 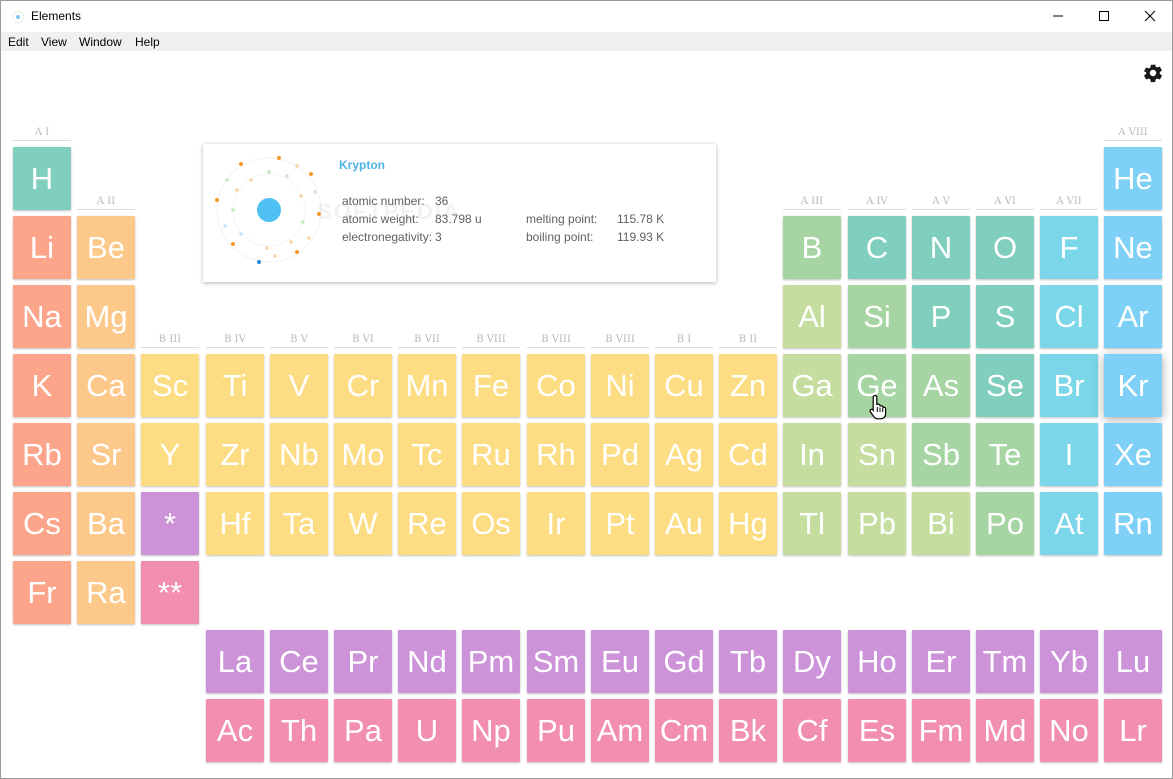 I want to click on element-tile-fr: Fr, so click(x=42, y=592).